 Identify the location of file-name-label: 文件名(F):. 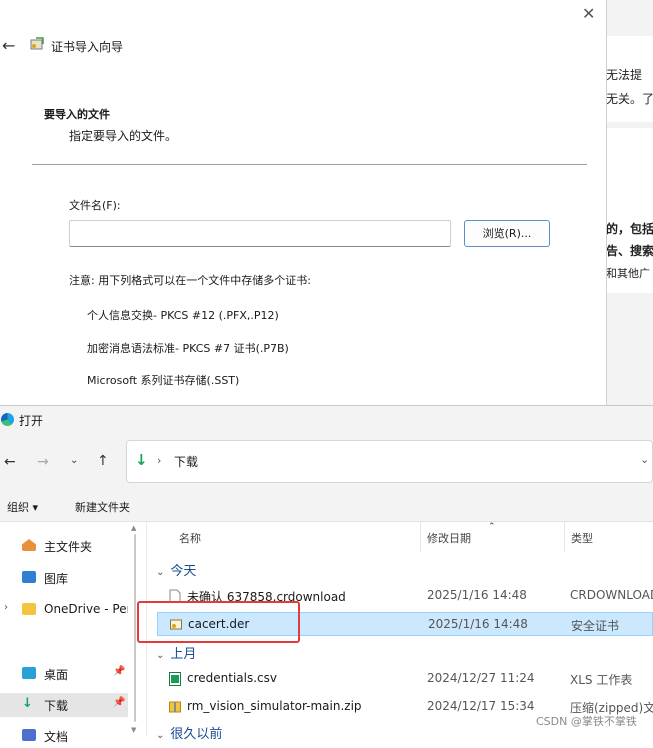
(95, 205).